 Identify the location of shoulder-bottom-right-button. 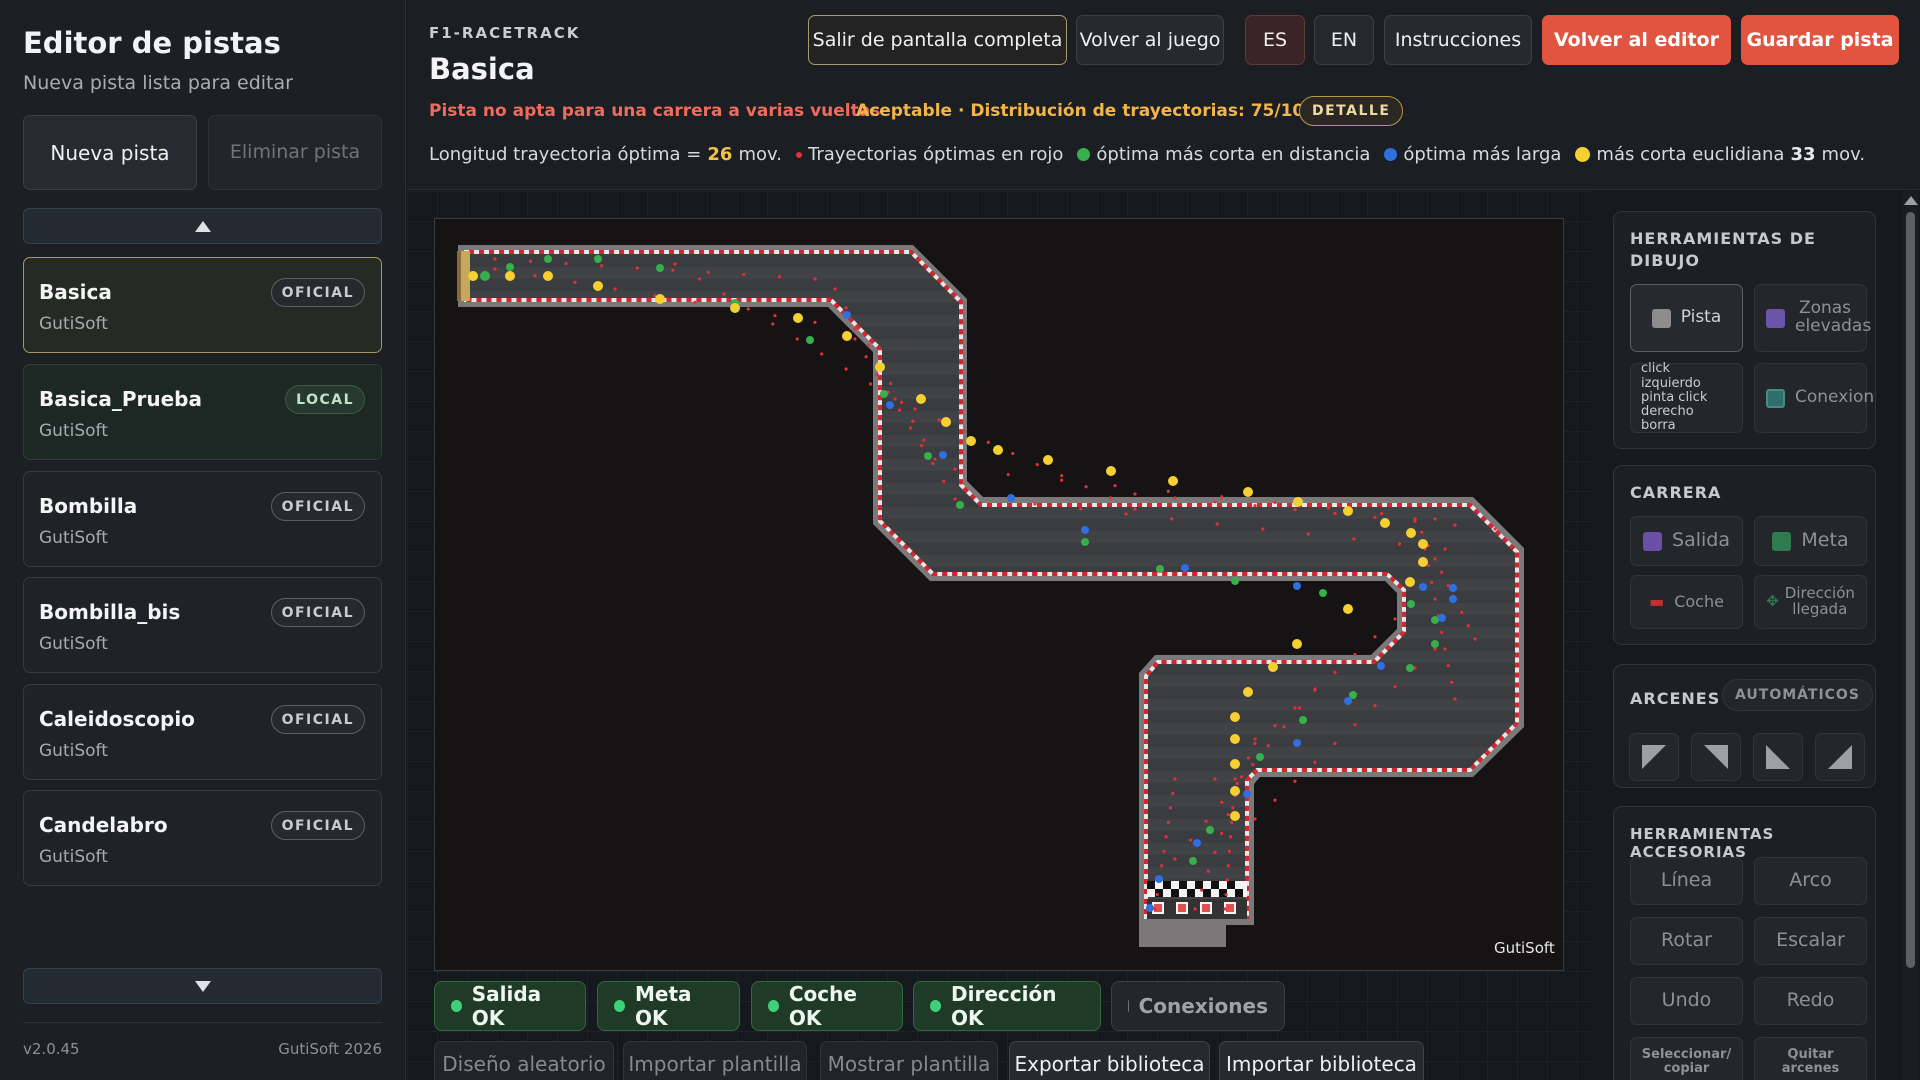
(1840, 757).